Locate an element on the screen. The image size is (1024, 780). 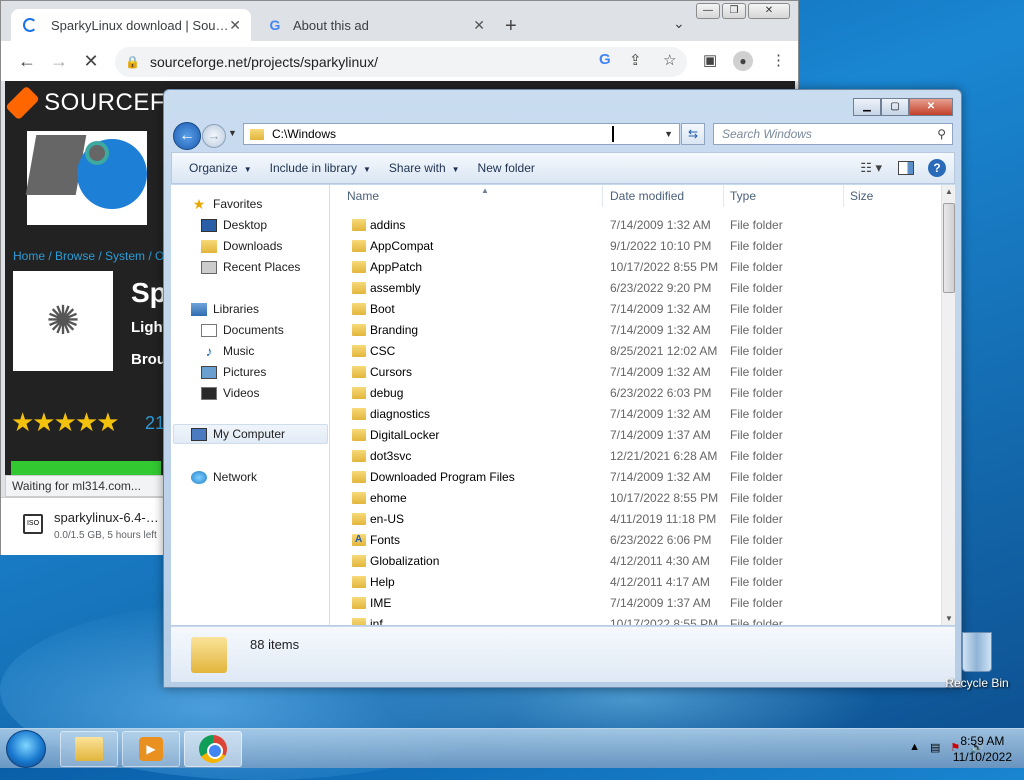
change-view-icon: ☷ ▾ is located at coordinates (871, 168).